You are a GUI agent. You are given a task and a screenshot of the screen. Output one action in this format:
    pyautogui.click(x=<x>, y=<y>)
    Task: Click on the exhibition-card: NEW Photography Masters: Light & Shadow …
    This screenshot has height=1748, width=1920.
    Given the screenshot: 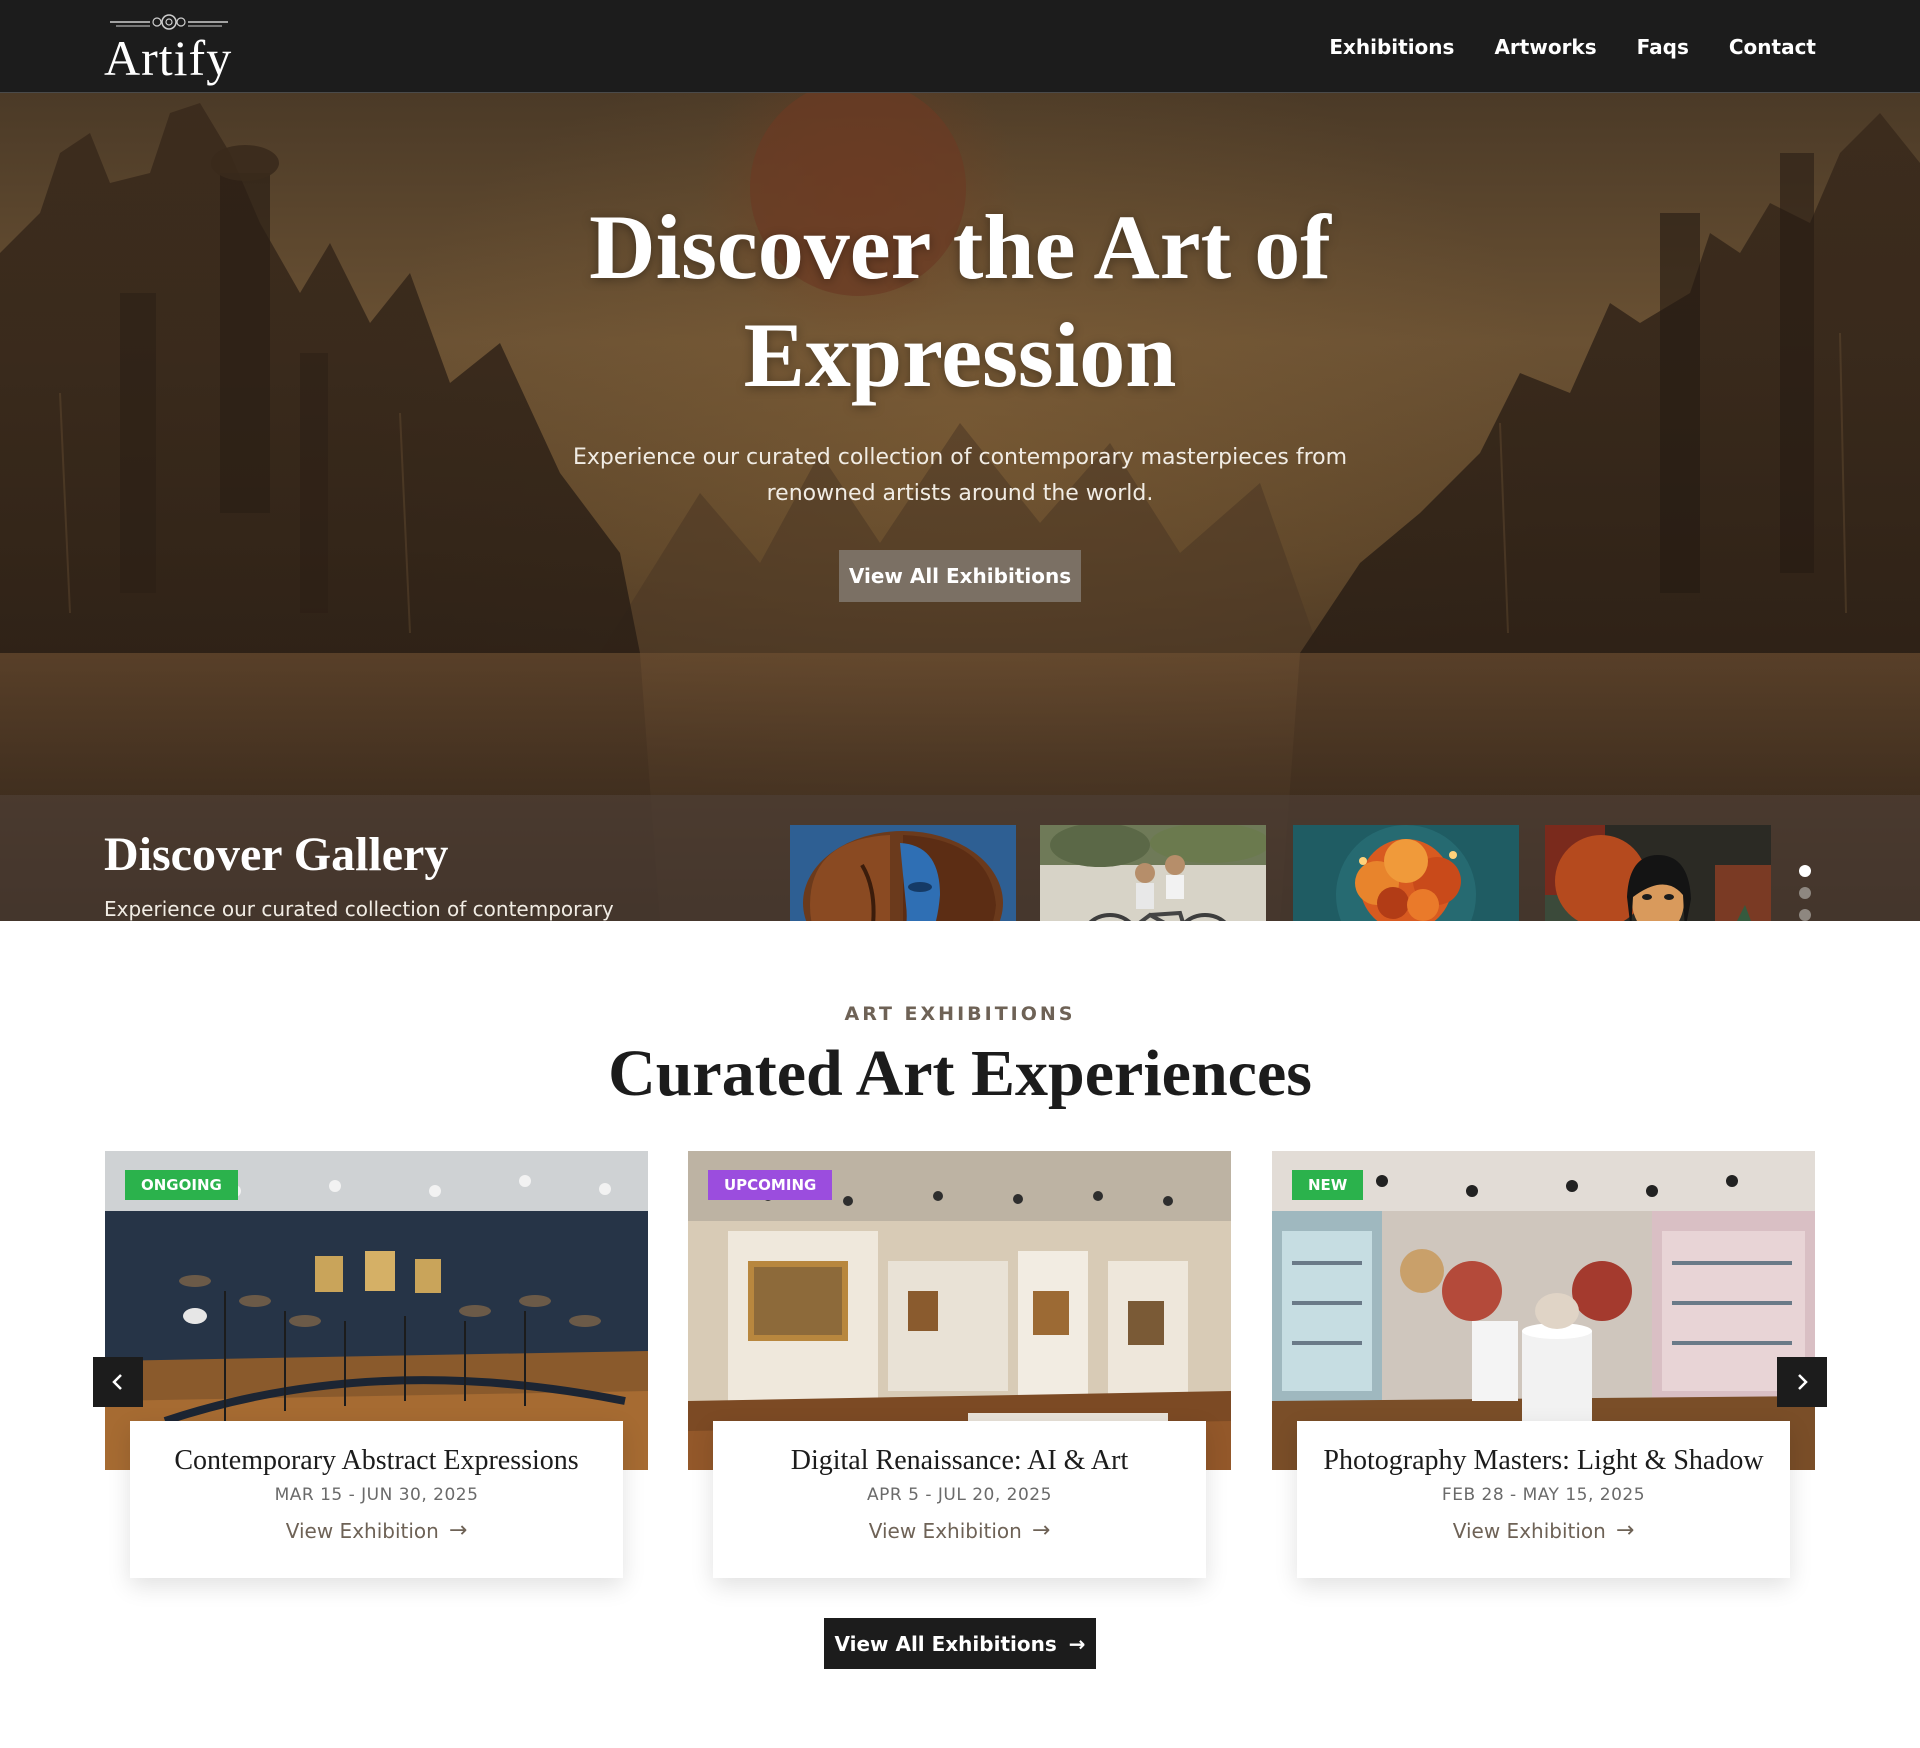 What is the action you would take?
    pyautogui.click(x=1543, y=1366)
    